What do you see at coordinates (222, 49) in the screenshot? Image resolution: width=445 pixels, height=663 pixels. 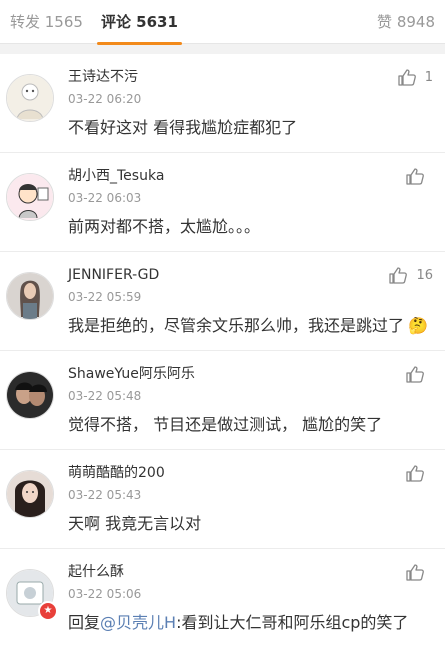 I see `section-divider` at bounding box center [222, 49].